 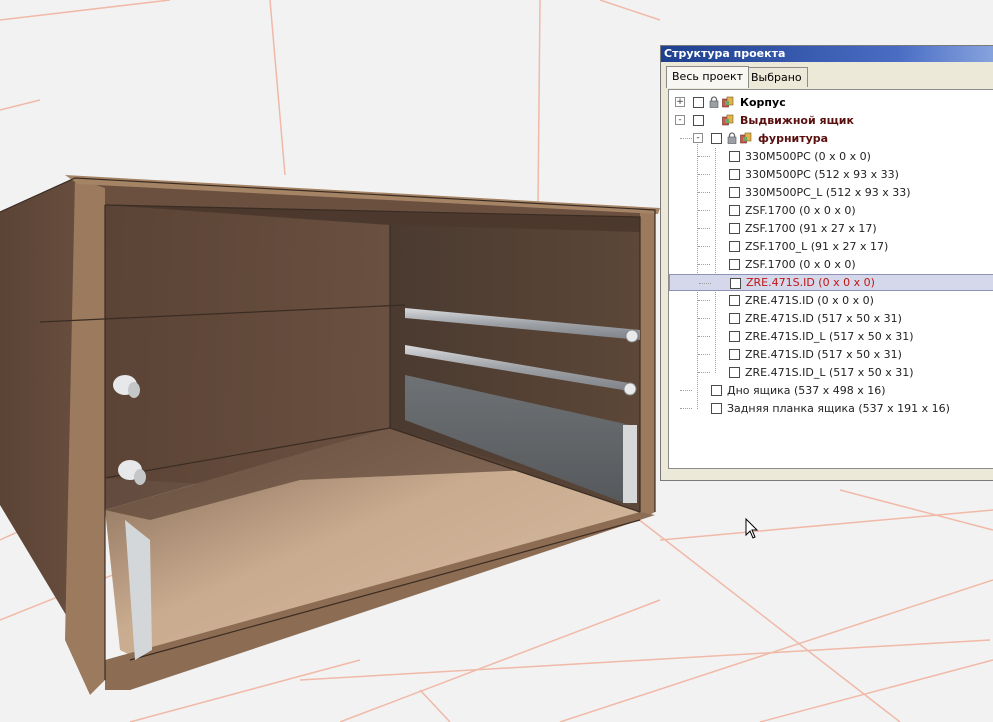 I want to click on tree-item-label: фурнитура, so click(x=793, y=138).